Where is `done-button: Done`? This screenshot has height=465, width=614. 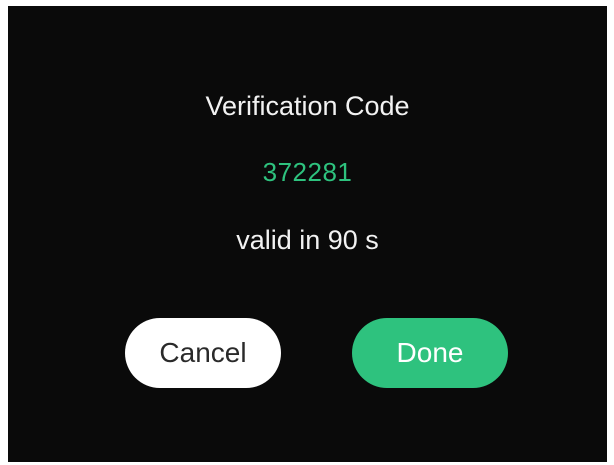 done-button: Done is located at coordinates (430, 353).